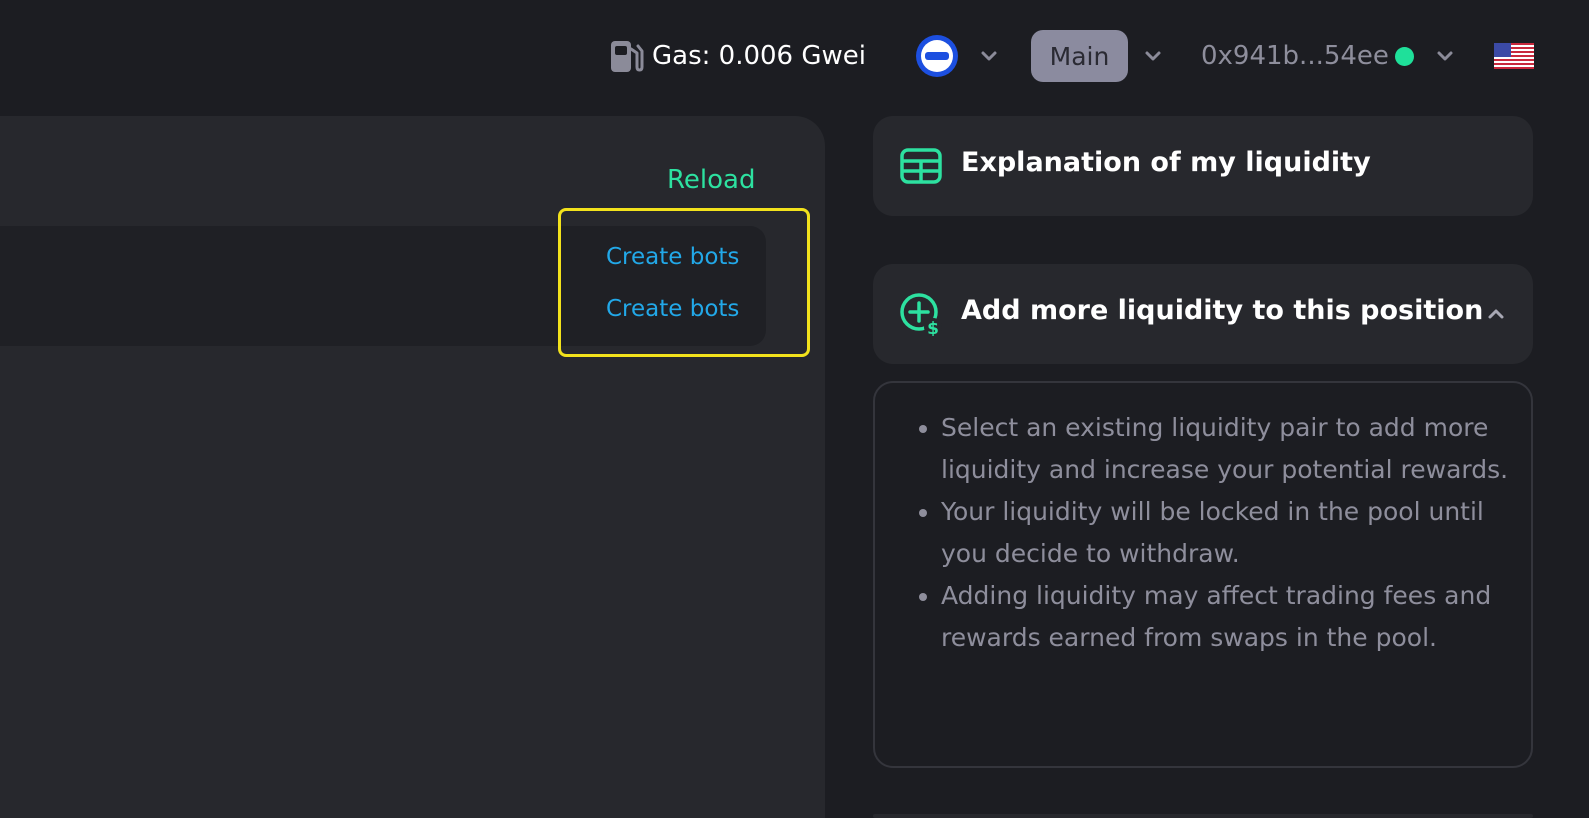 This screenshot has height=818, width=1589. I want to click on us-flag-icon, so click(1514, 56).